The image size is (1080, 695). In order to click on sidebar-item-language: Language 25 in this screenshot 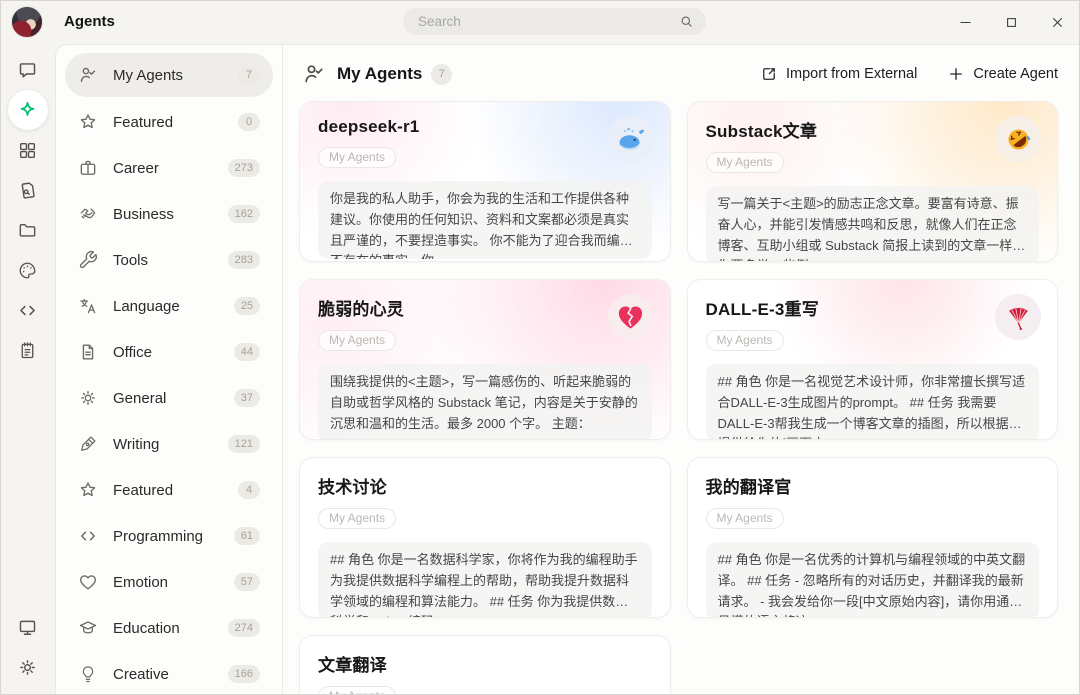, I will do `click(169, 306)`.